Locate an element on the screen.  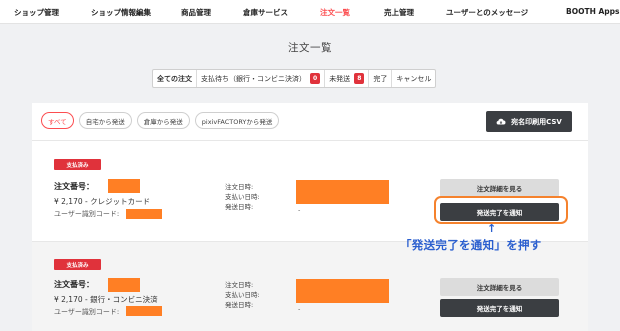
nav-product-management: 商品管理 is located at coordinates (196, 12).